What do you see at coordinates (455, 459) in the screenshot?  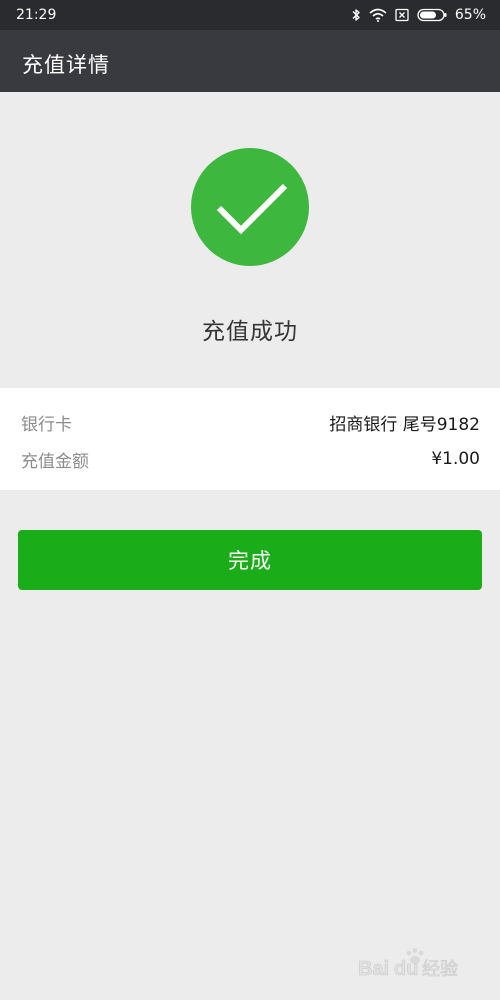 I see `detail-value: ¥1.00` at bounding box center [455, 459].